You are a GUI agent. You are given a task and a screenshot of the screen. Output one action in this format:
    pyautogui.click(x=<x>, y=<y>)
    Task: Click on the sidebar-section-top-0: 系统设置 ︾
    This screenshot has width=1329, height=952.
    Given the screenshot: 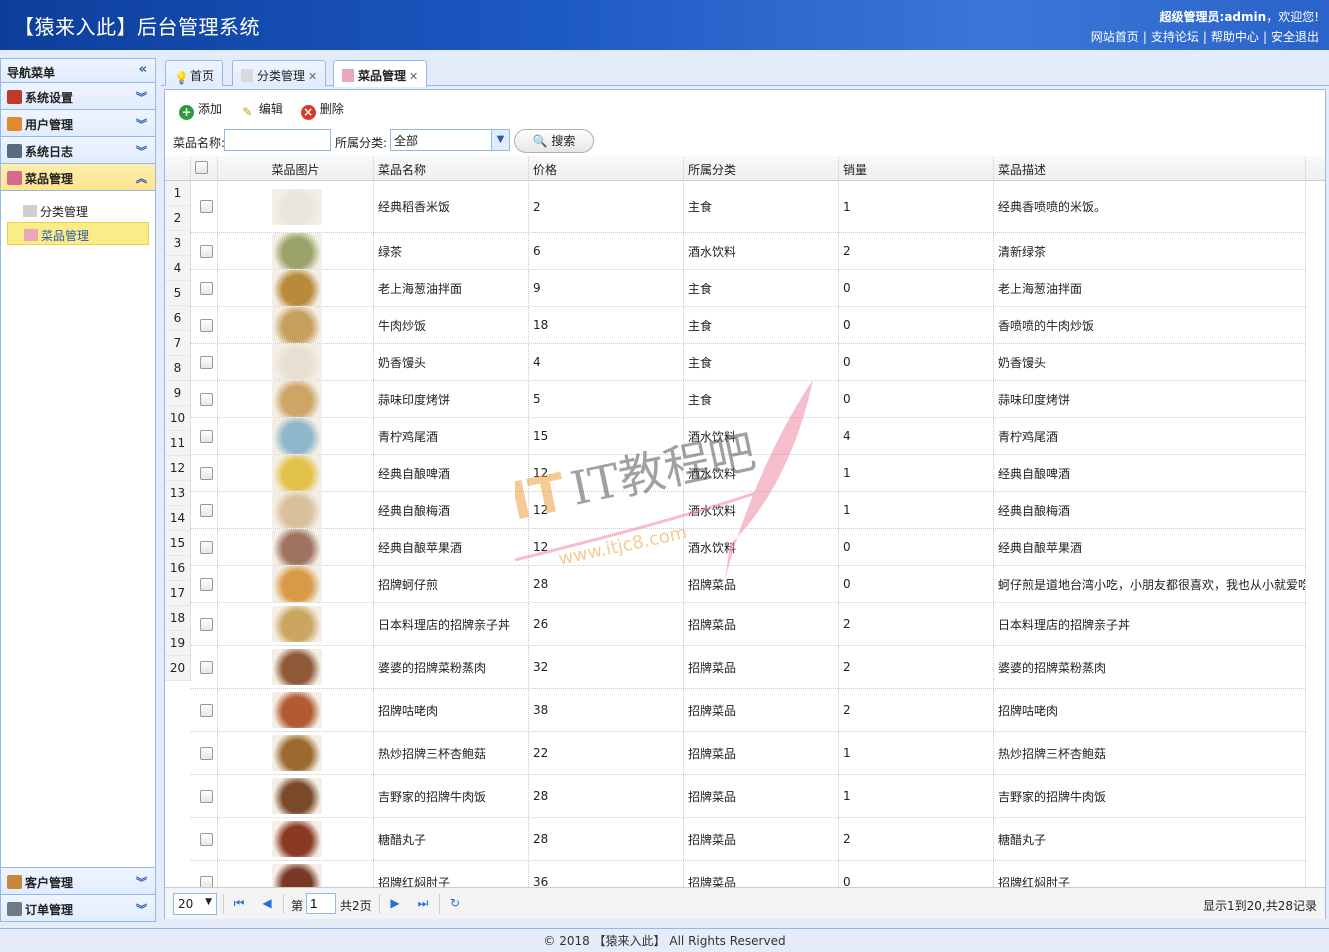 What is the action you would take?
    pyautogui.click(x=78, y=96)
    